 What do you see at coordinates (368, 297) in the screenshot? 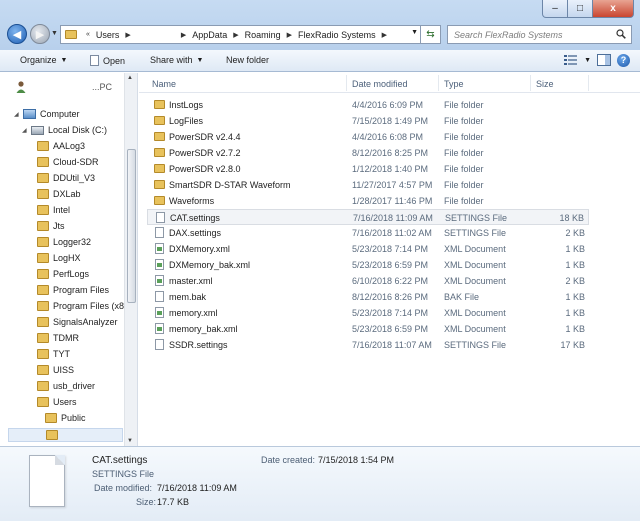
I see `table-row: mem.bak 8/12/2016 8:26 PM BAK File 1 KB` at bounding box center [368, 297].